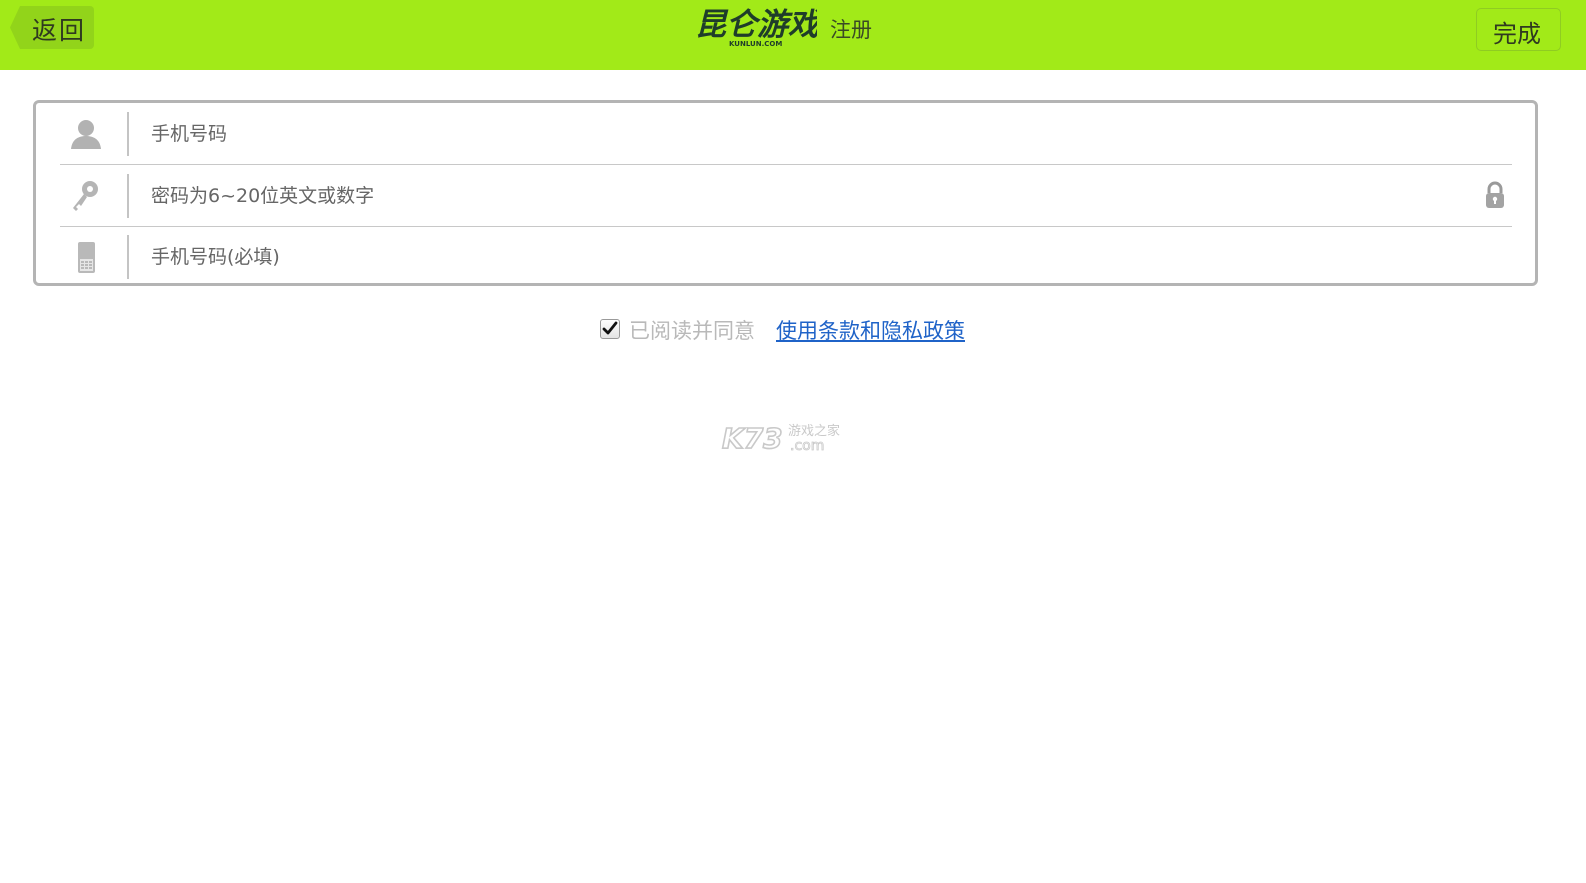 The image size is (1586, 883). I want to click on key-icon, so click(85, 196).